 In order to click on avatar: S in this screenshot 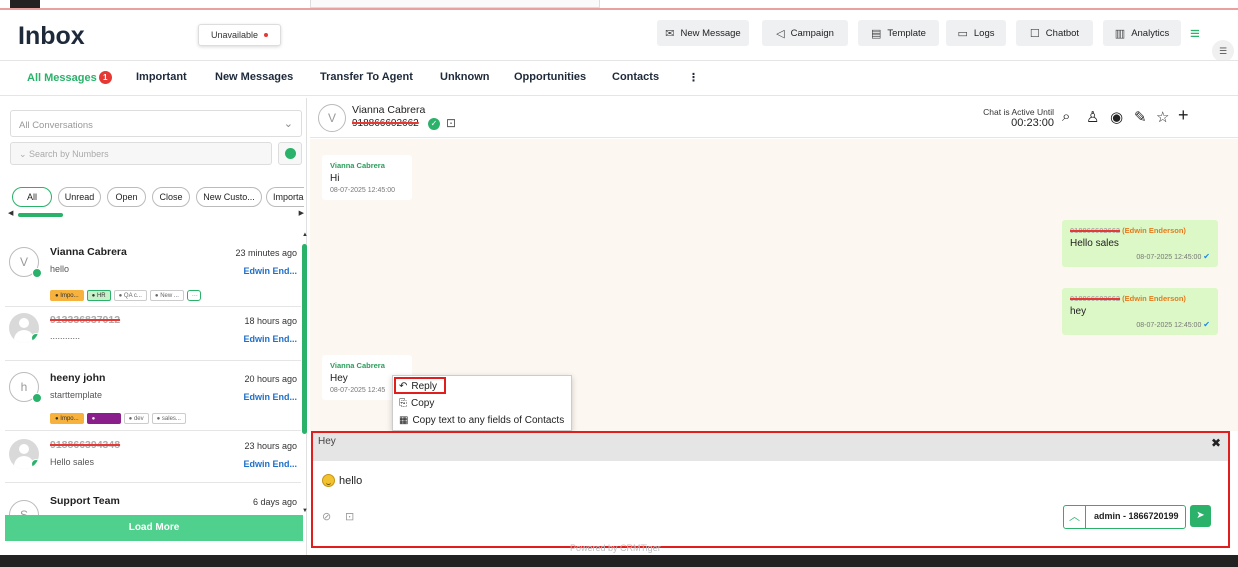, I will do `click(24, 507)`.